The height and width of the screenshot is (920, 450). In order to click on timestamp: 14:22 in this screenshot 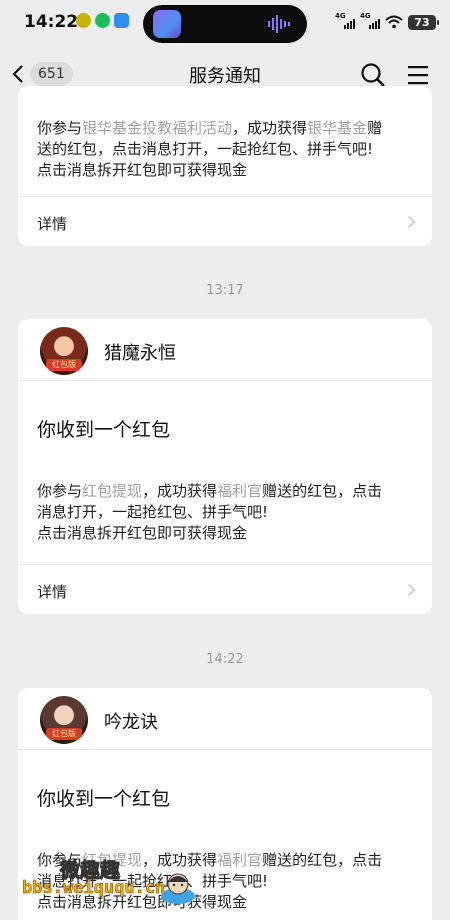, I will do `click(225, 659)`.